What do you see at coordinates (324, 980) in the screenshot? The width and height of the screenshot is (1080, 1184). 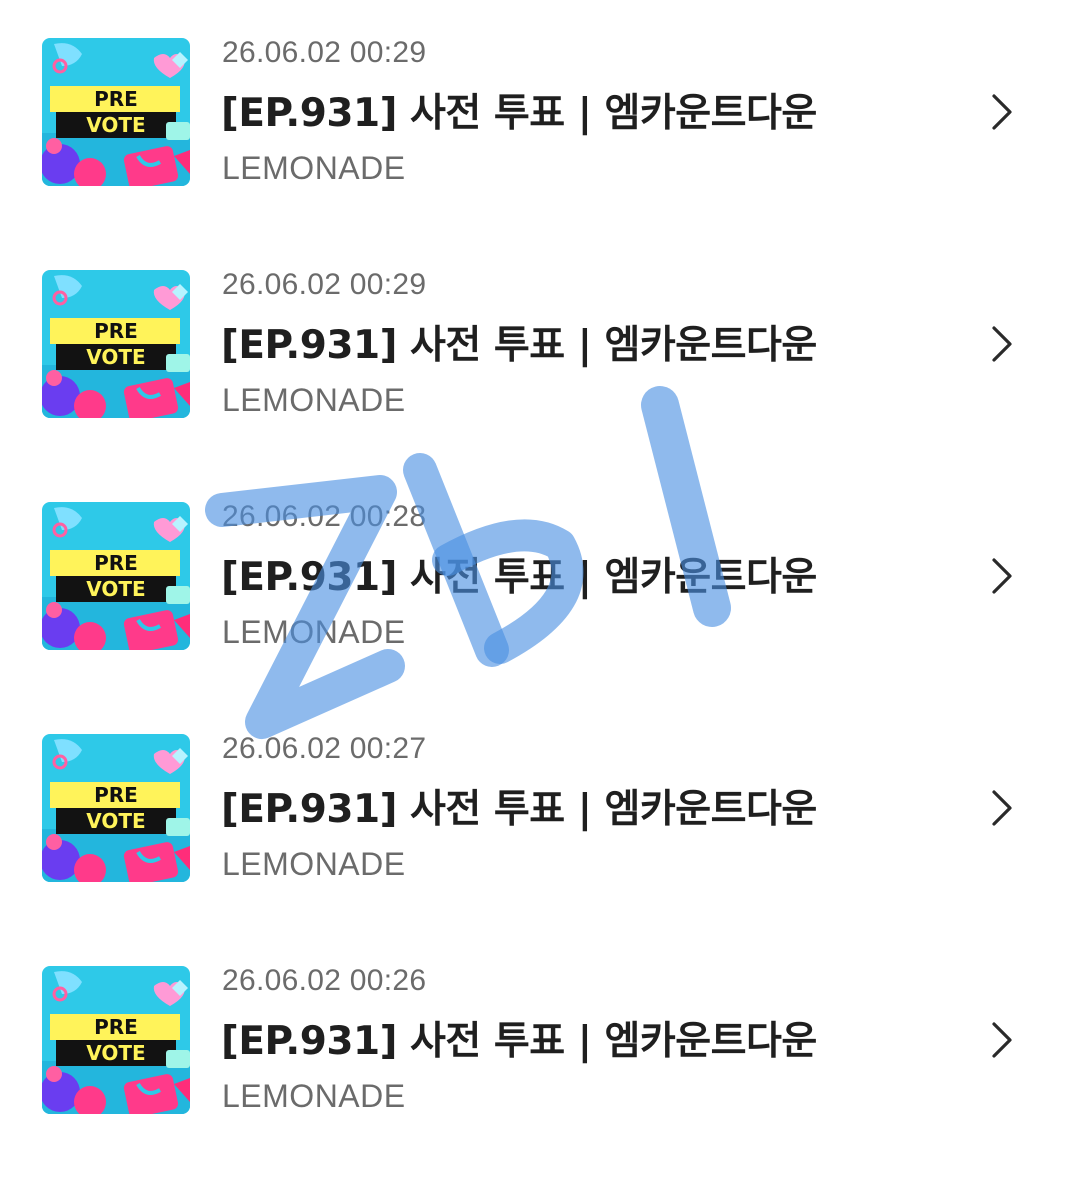 I see `timestamp: 26.06.02 00:26` at bounding box center [324, 980].